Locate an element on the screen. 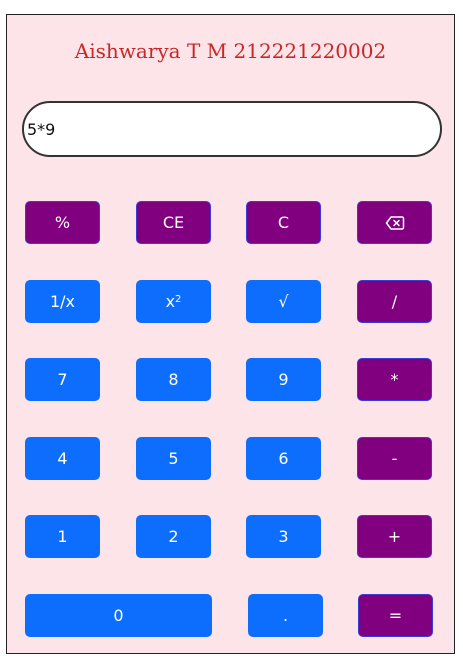 The image size is (463, 659). divide-button: / is located at coordinates (394, 301).